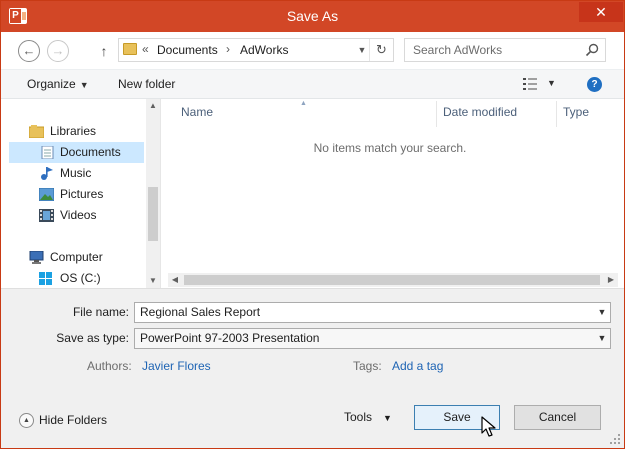 The width and height of the screenshot is (625, 449). Describe the element at coordinates (312, 84) in the screenshot. I see `command-toolbar: Organize ▼ New folder ▼ ?` at that location.